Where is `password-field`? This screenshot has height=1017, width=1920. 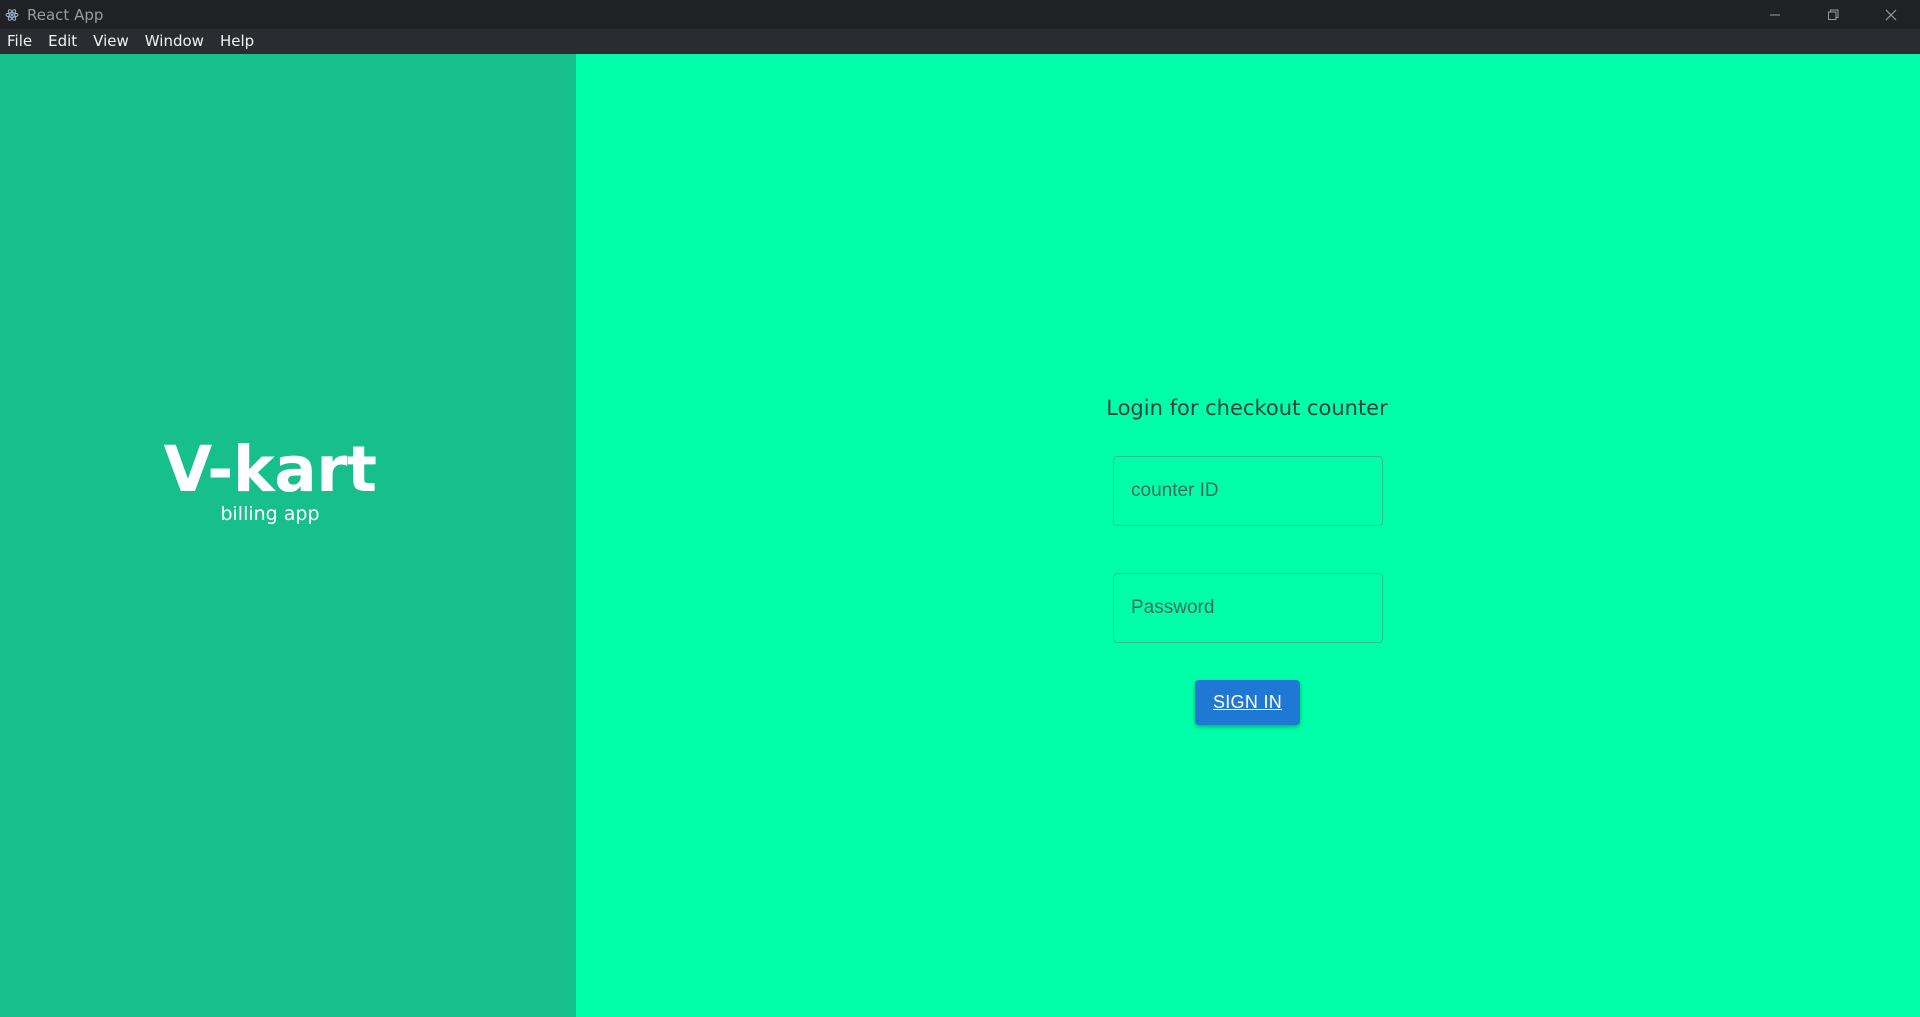 password-field is located at coordinates (1248, 608).